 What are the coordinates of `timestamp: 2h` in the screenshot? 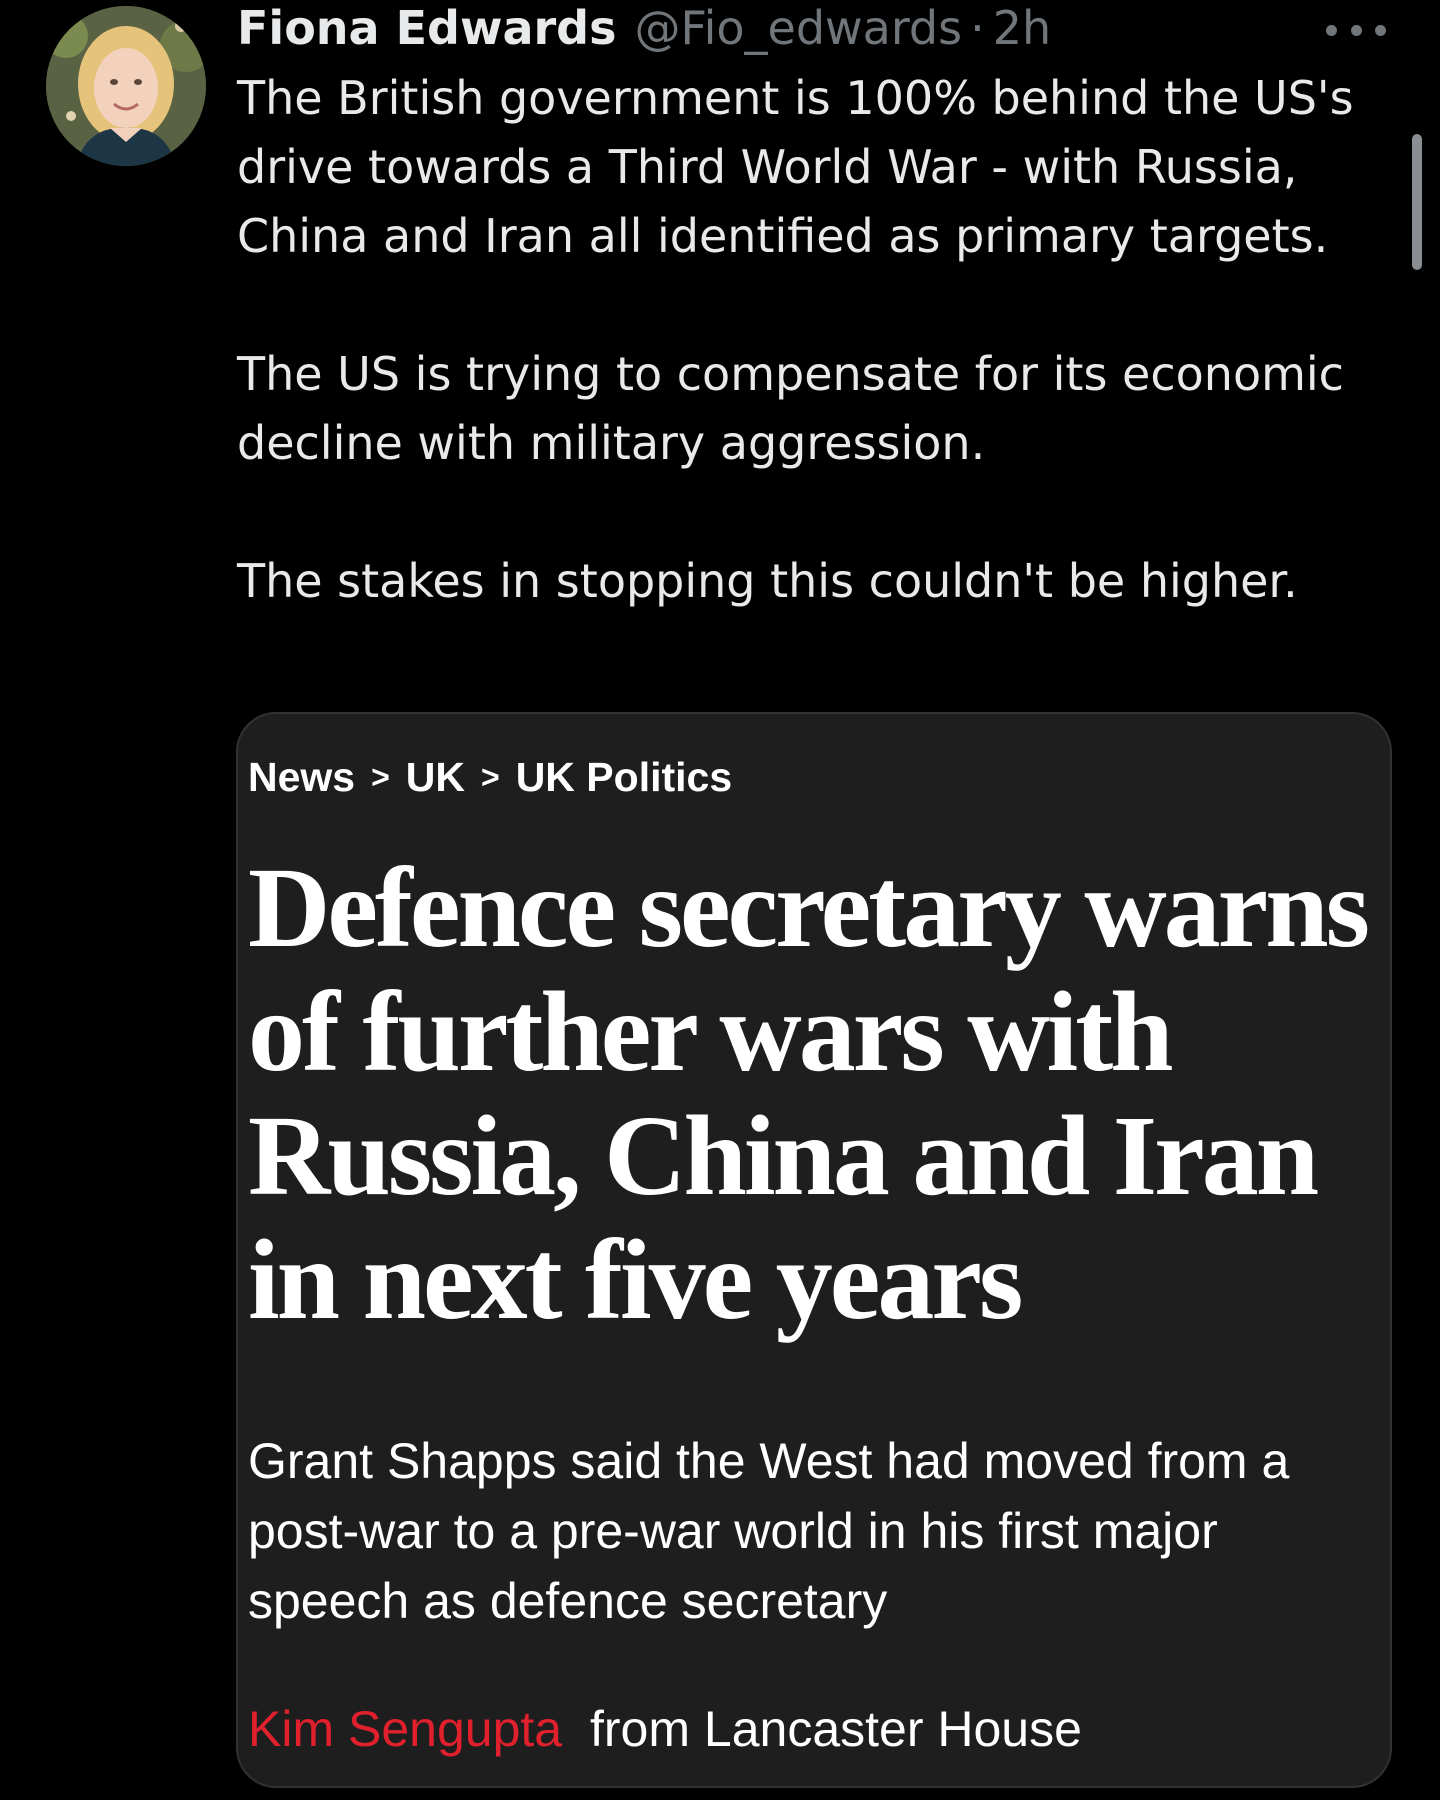 It's located at (1022, 28).